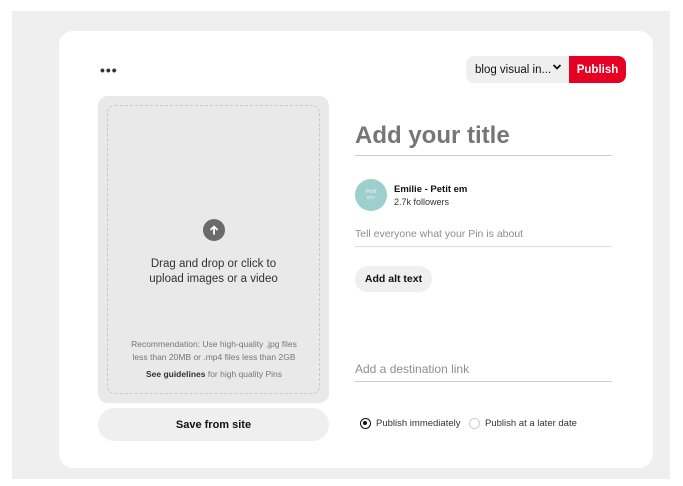 This screenshot has width=683, height=486. Describe the element at coordinates (430, 189) in the screenshot. I see `user-name: Emilie - Petit em` at that location.